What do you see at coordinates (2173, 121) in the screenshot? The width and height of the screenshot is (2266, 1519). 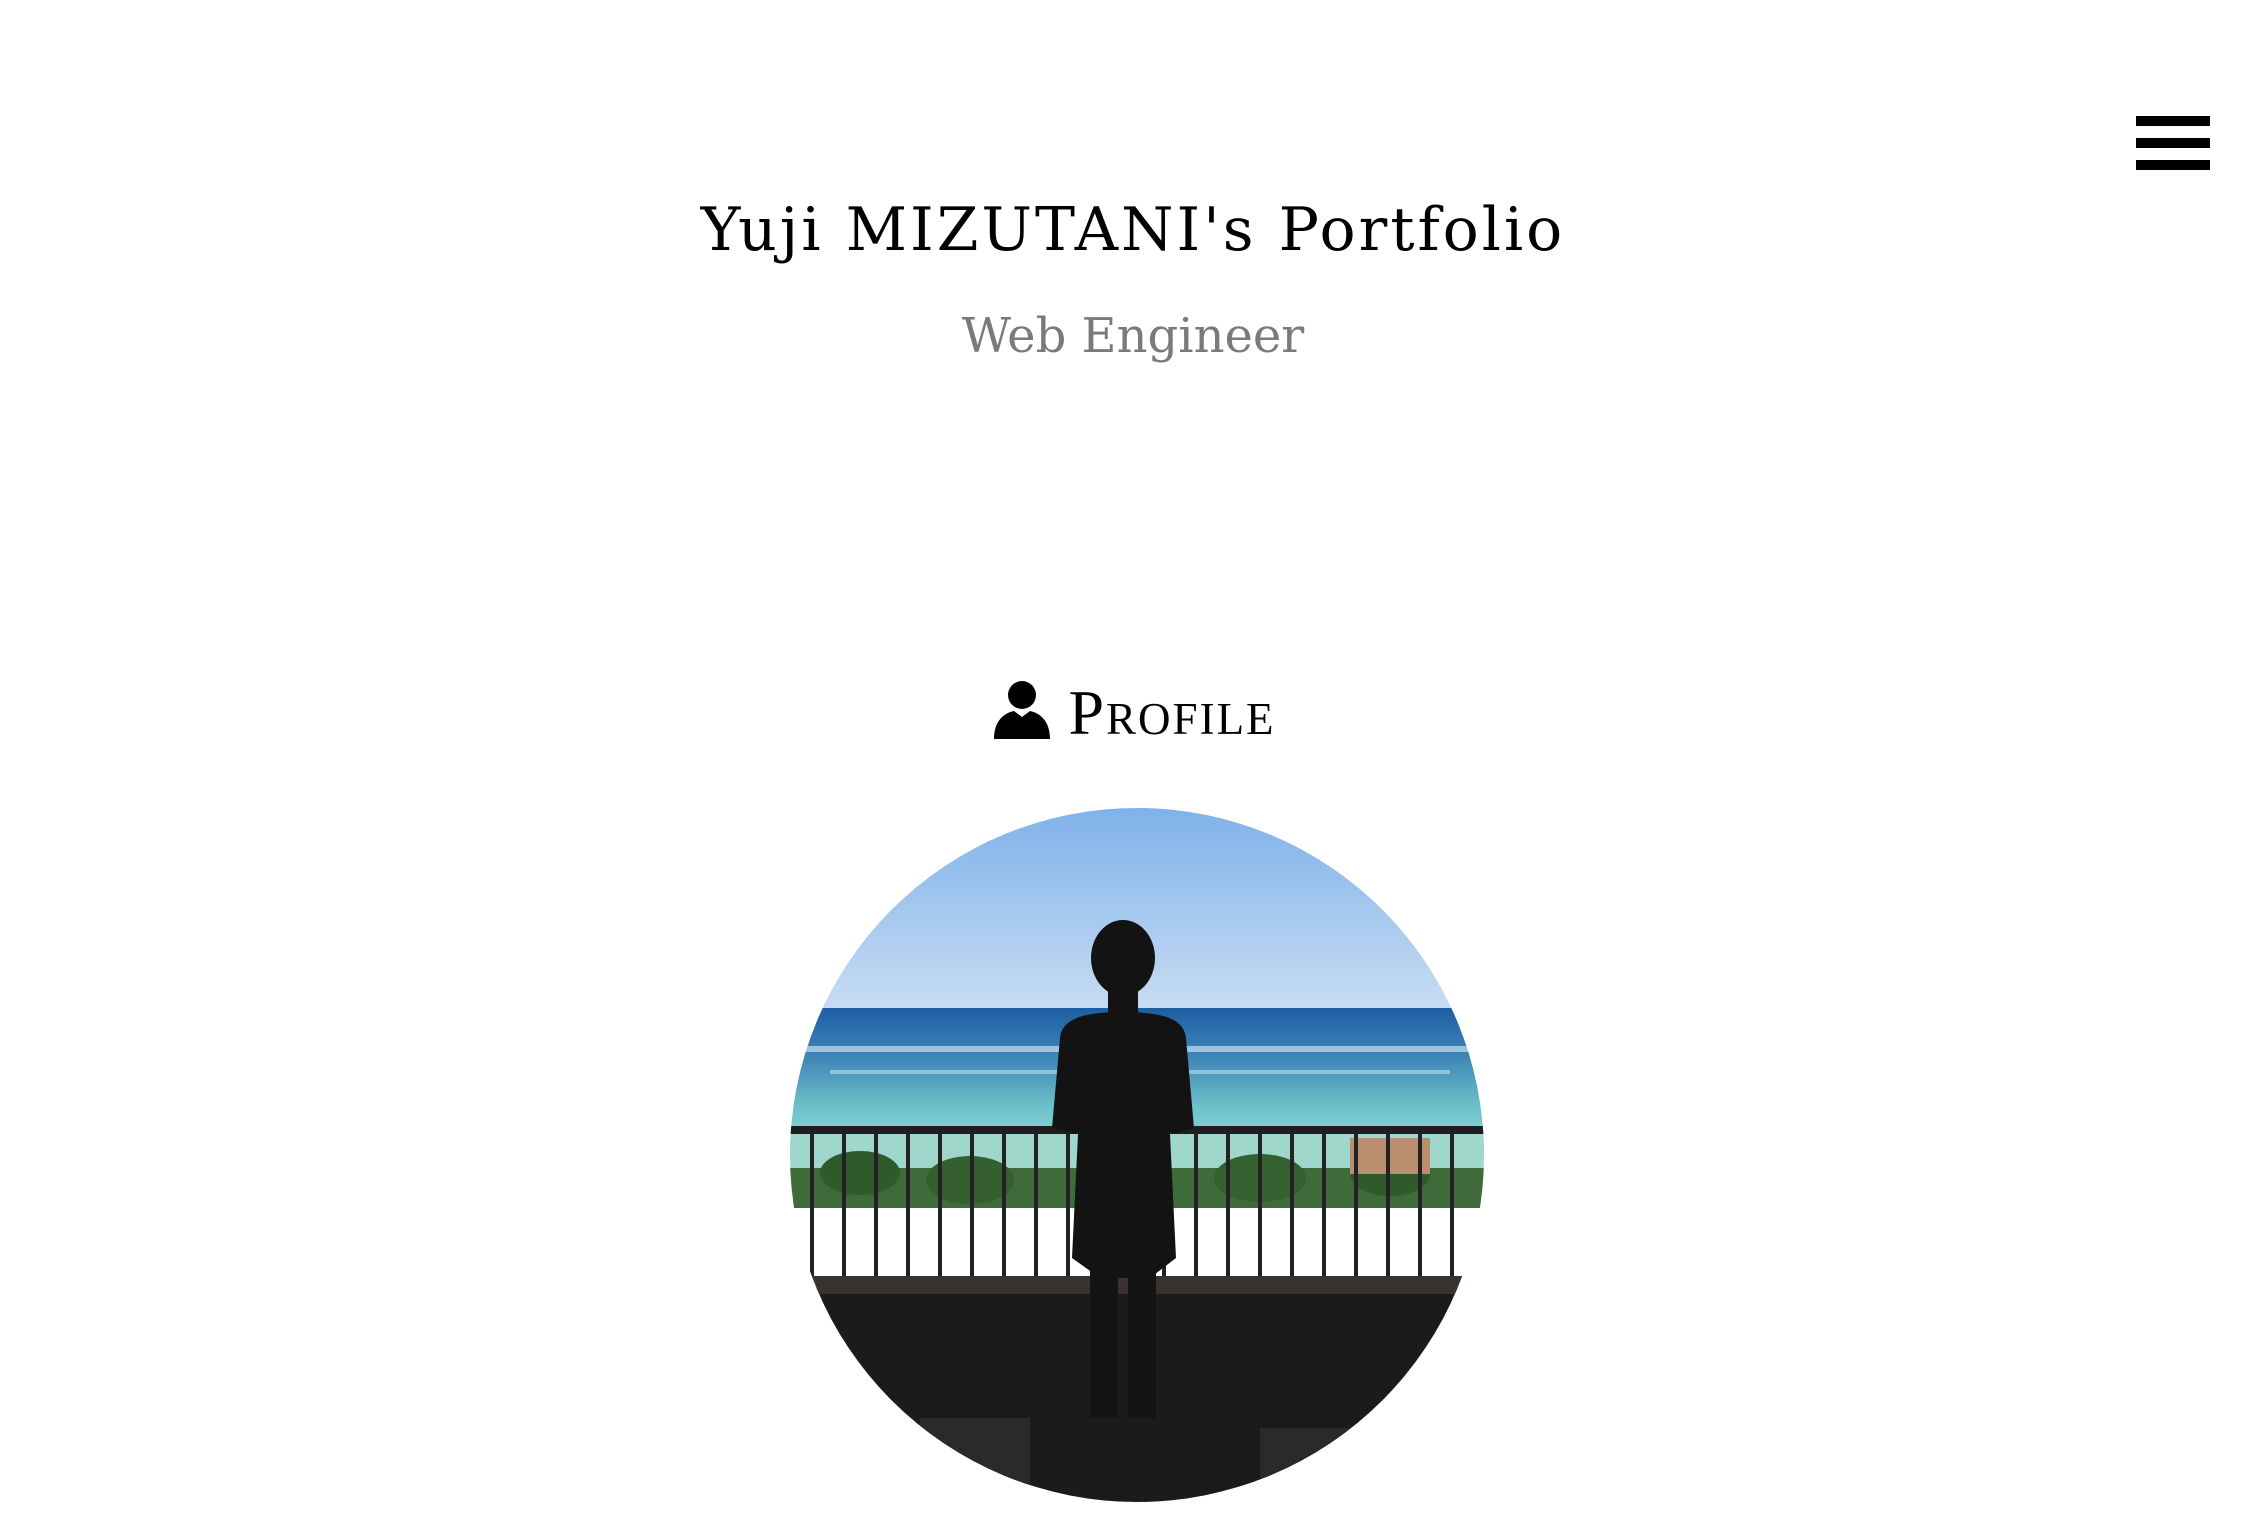 I see `menu-bar-top` at bounding box center [2173, 121].